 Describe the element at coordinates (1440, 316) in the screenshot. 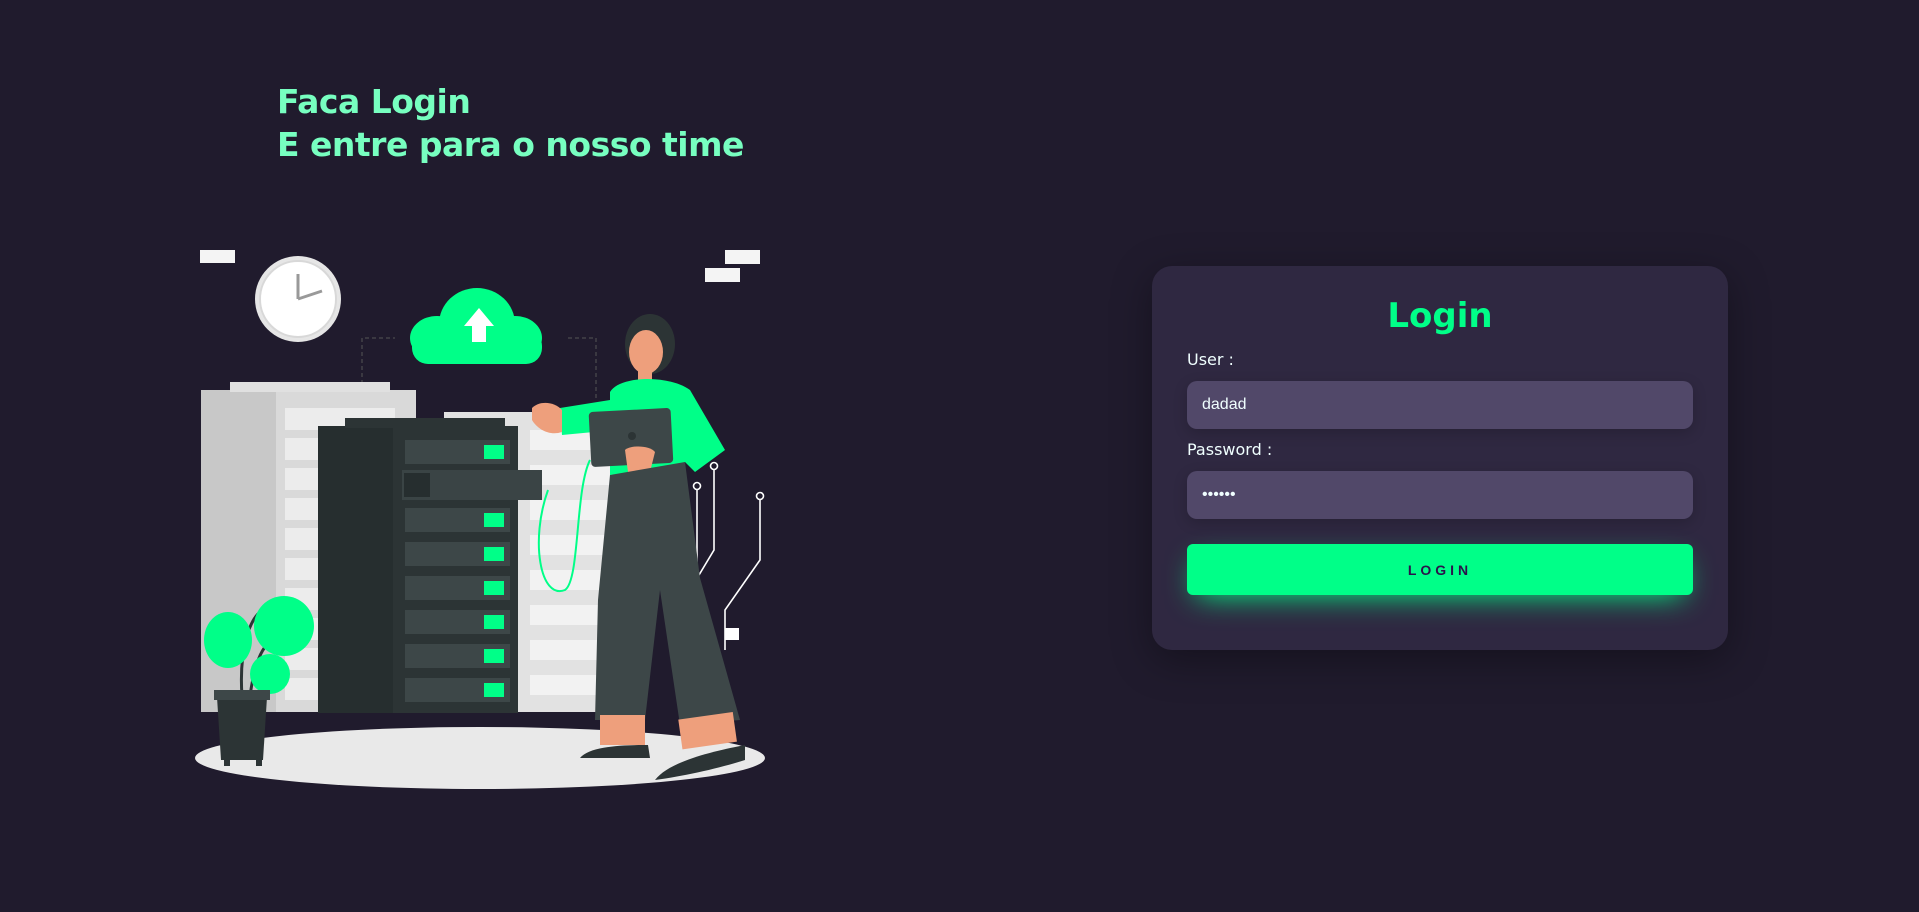

I see `login-title: Login` at that location.